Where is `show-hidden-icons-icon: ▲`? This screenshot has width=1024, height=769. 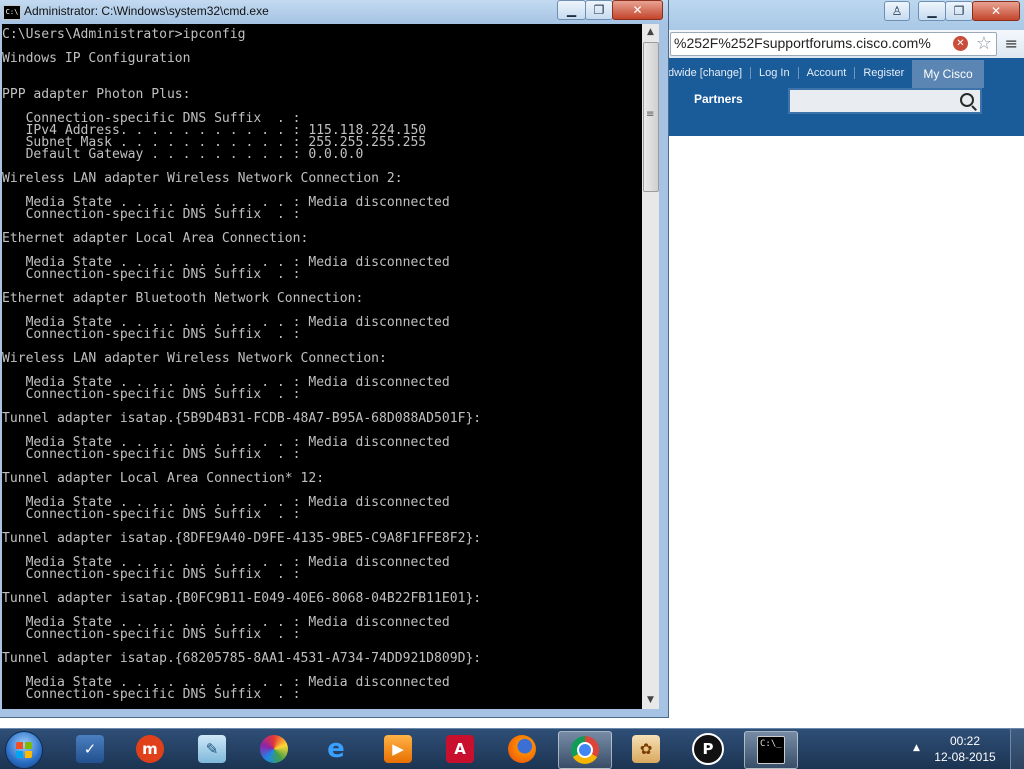 show-hidden-icons-icon: ▲ is located at coordinates (916, 748).